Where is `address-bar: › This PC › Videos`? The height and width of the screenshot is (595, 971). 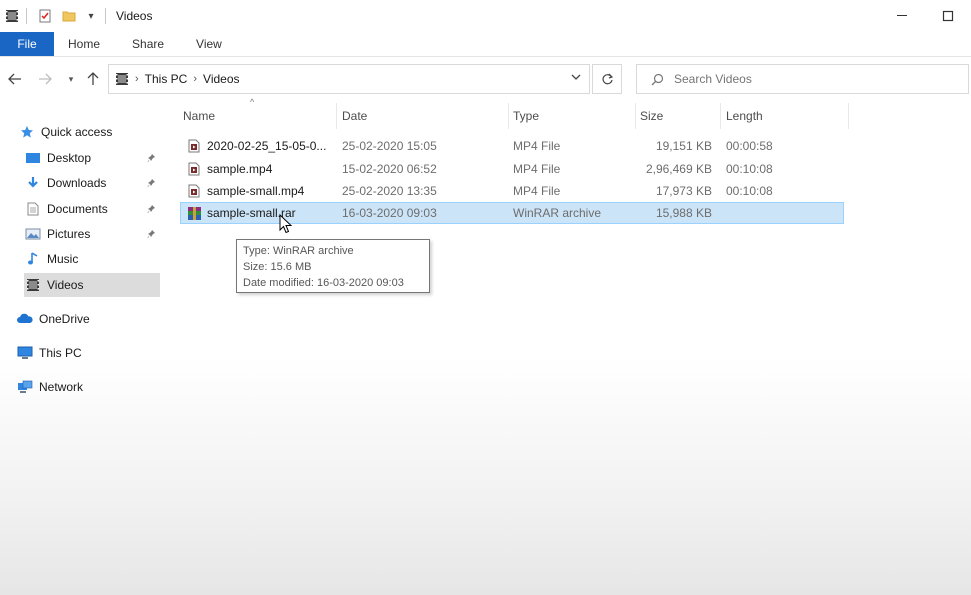
address-bar: › This PC › Videos is located at coordinates (349, 79).